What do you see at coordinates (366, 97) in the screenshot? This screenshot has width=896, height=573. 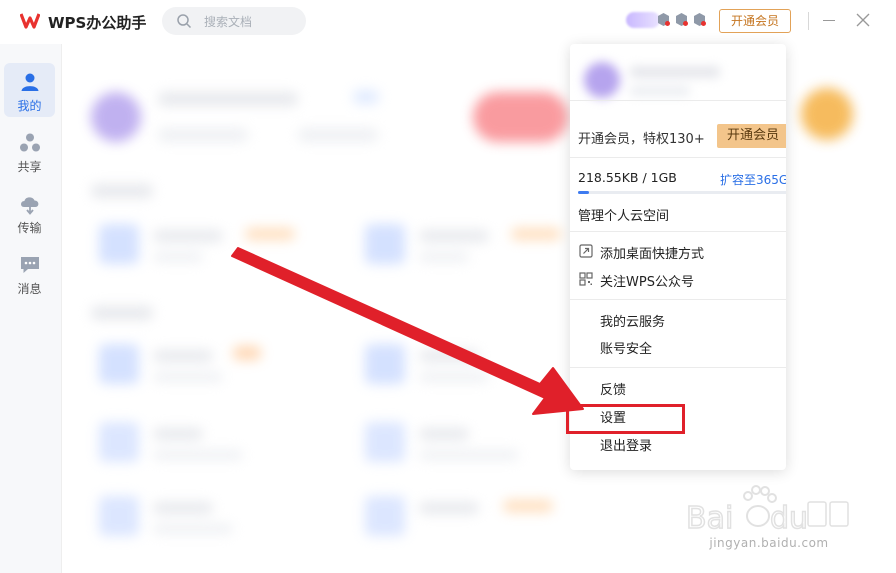 I see `profile-tag` at bounding box center [366, 97].